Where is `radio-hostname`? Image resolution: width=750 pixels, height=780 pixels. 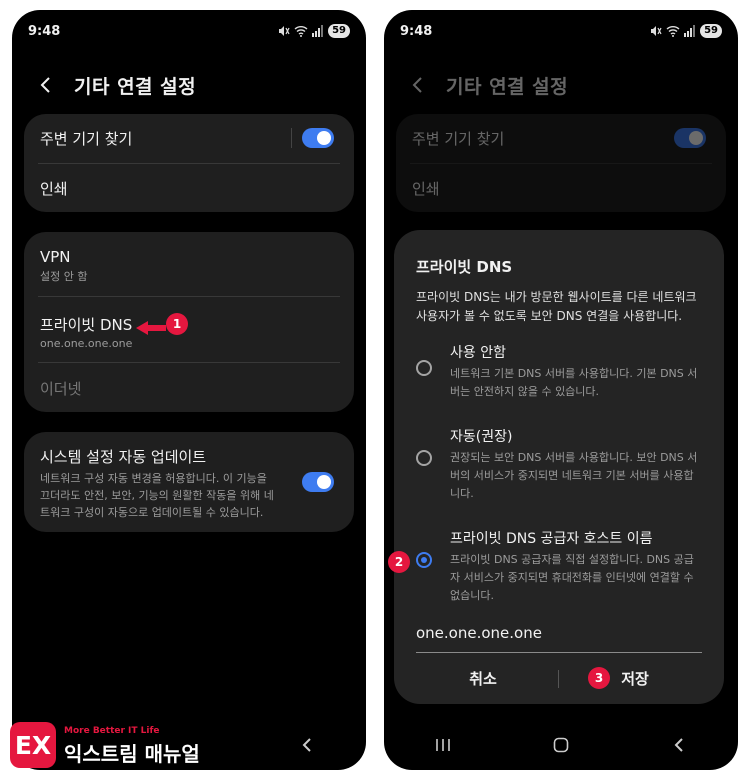
radio-hostname is located at coordinates (424, 560).